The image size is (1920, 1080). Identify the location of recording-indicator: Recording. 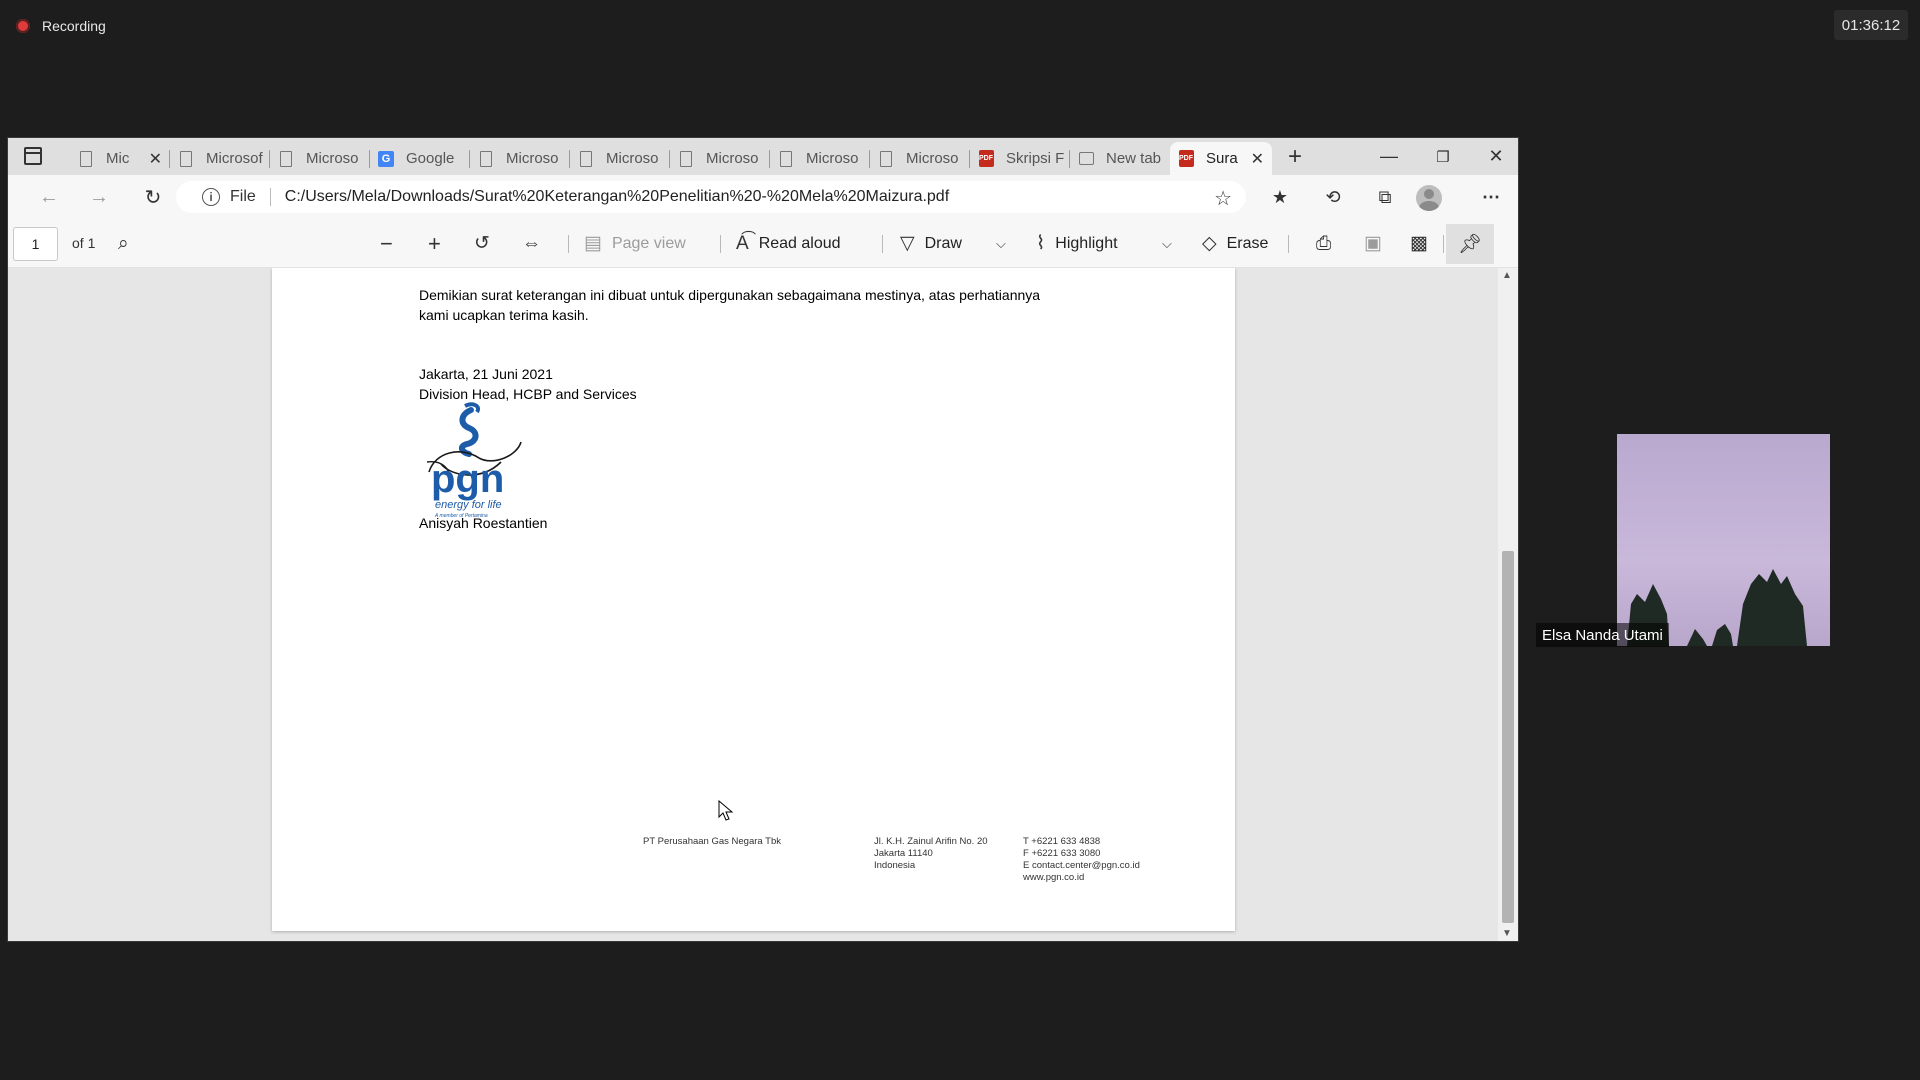
(61, 26).